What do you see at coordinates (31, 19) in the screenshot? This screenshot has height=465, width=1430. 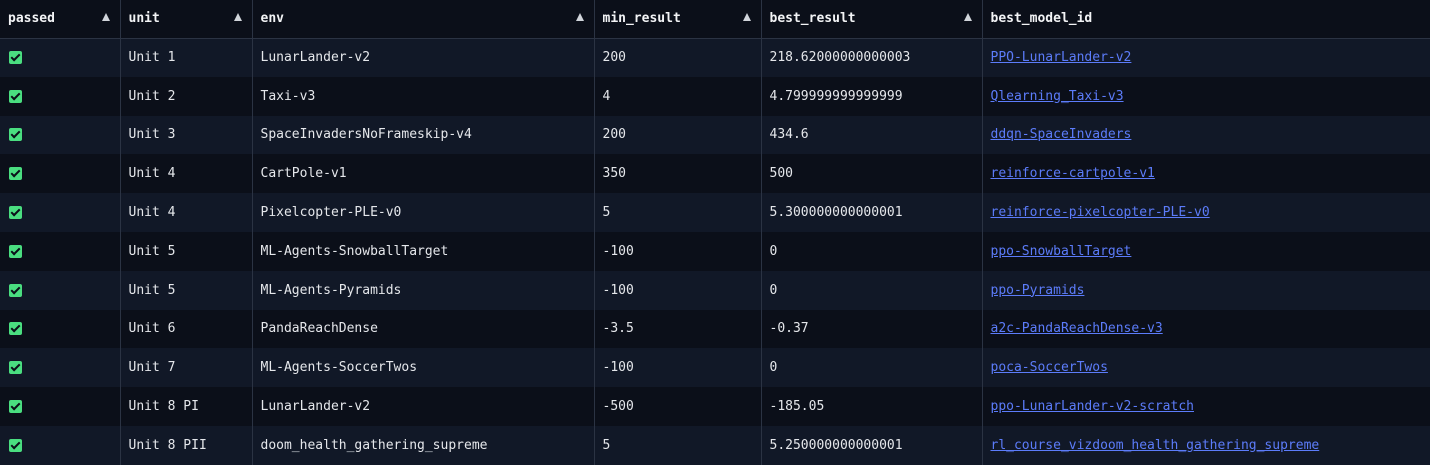 I see `header-label: passed` at bounding box center [31, 19].